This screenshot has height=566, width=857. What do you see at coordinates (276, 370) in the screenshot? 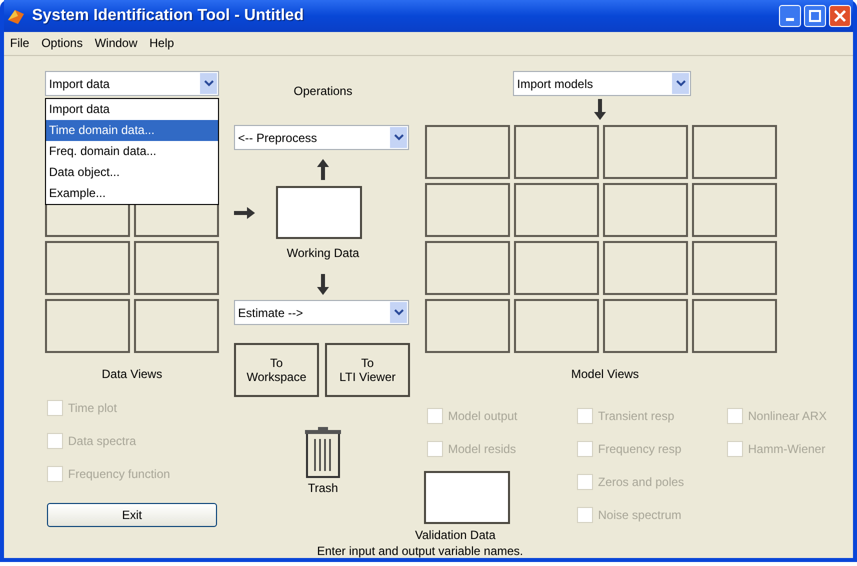
I see `export-button: To Workspace` at bounding box center [276, 370].